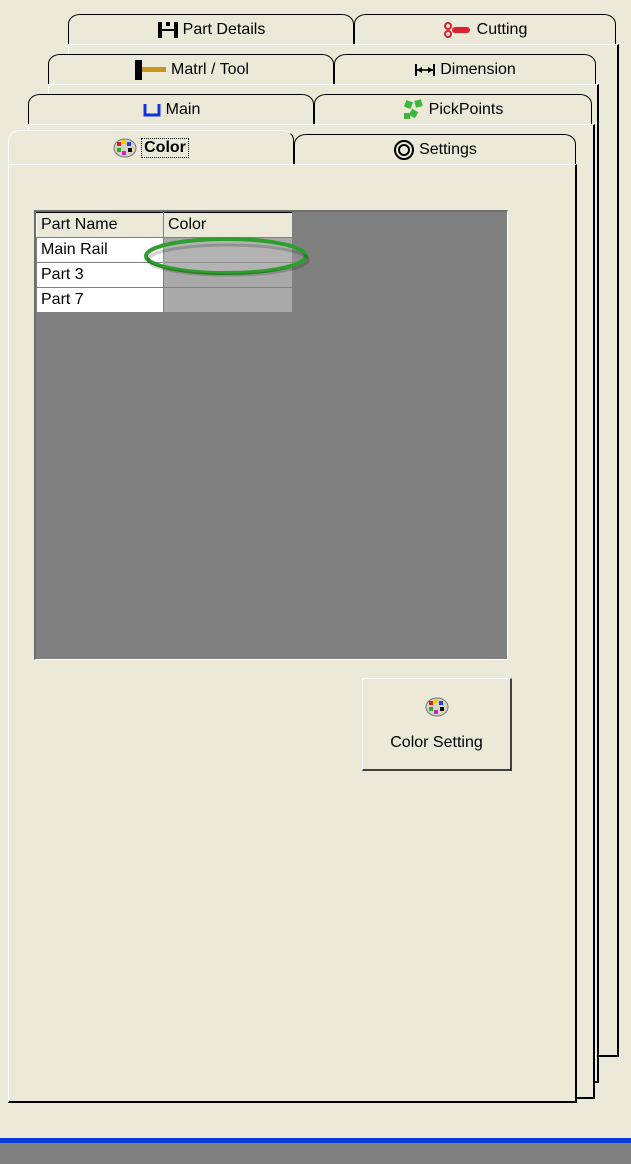 This screenshot has width=631, height=1164. What do you see at coordinates (458, 29) in the screenshot?
I see `cutting-icon` at bounding box center [458, 29].